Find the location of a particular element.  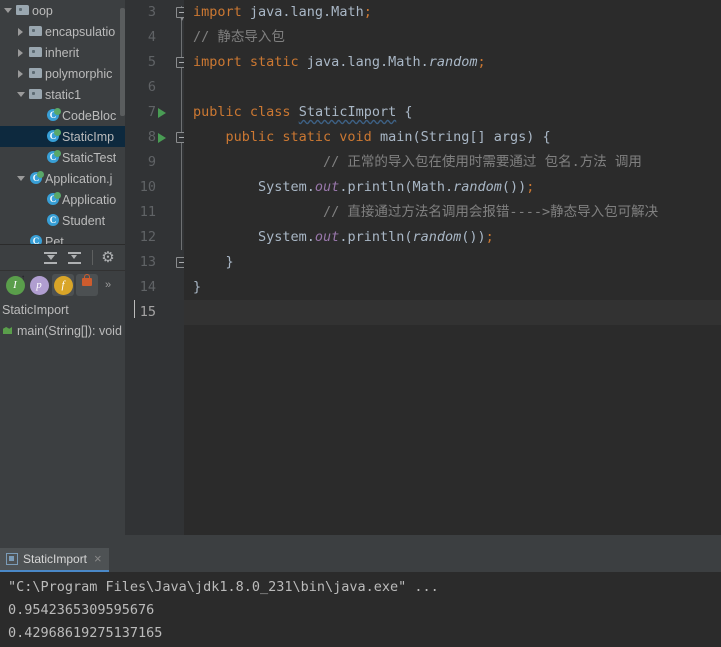

structure-item-staticimport: StaticImport is located at coordinates (62, 309).